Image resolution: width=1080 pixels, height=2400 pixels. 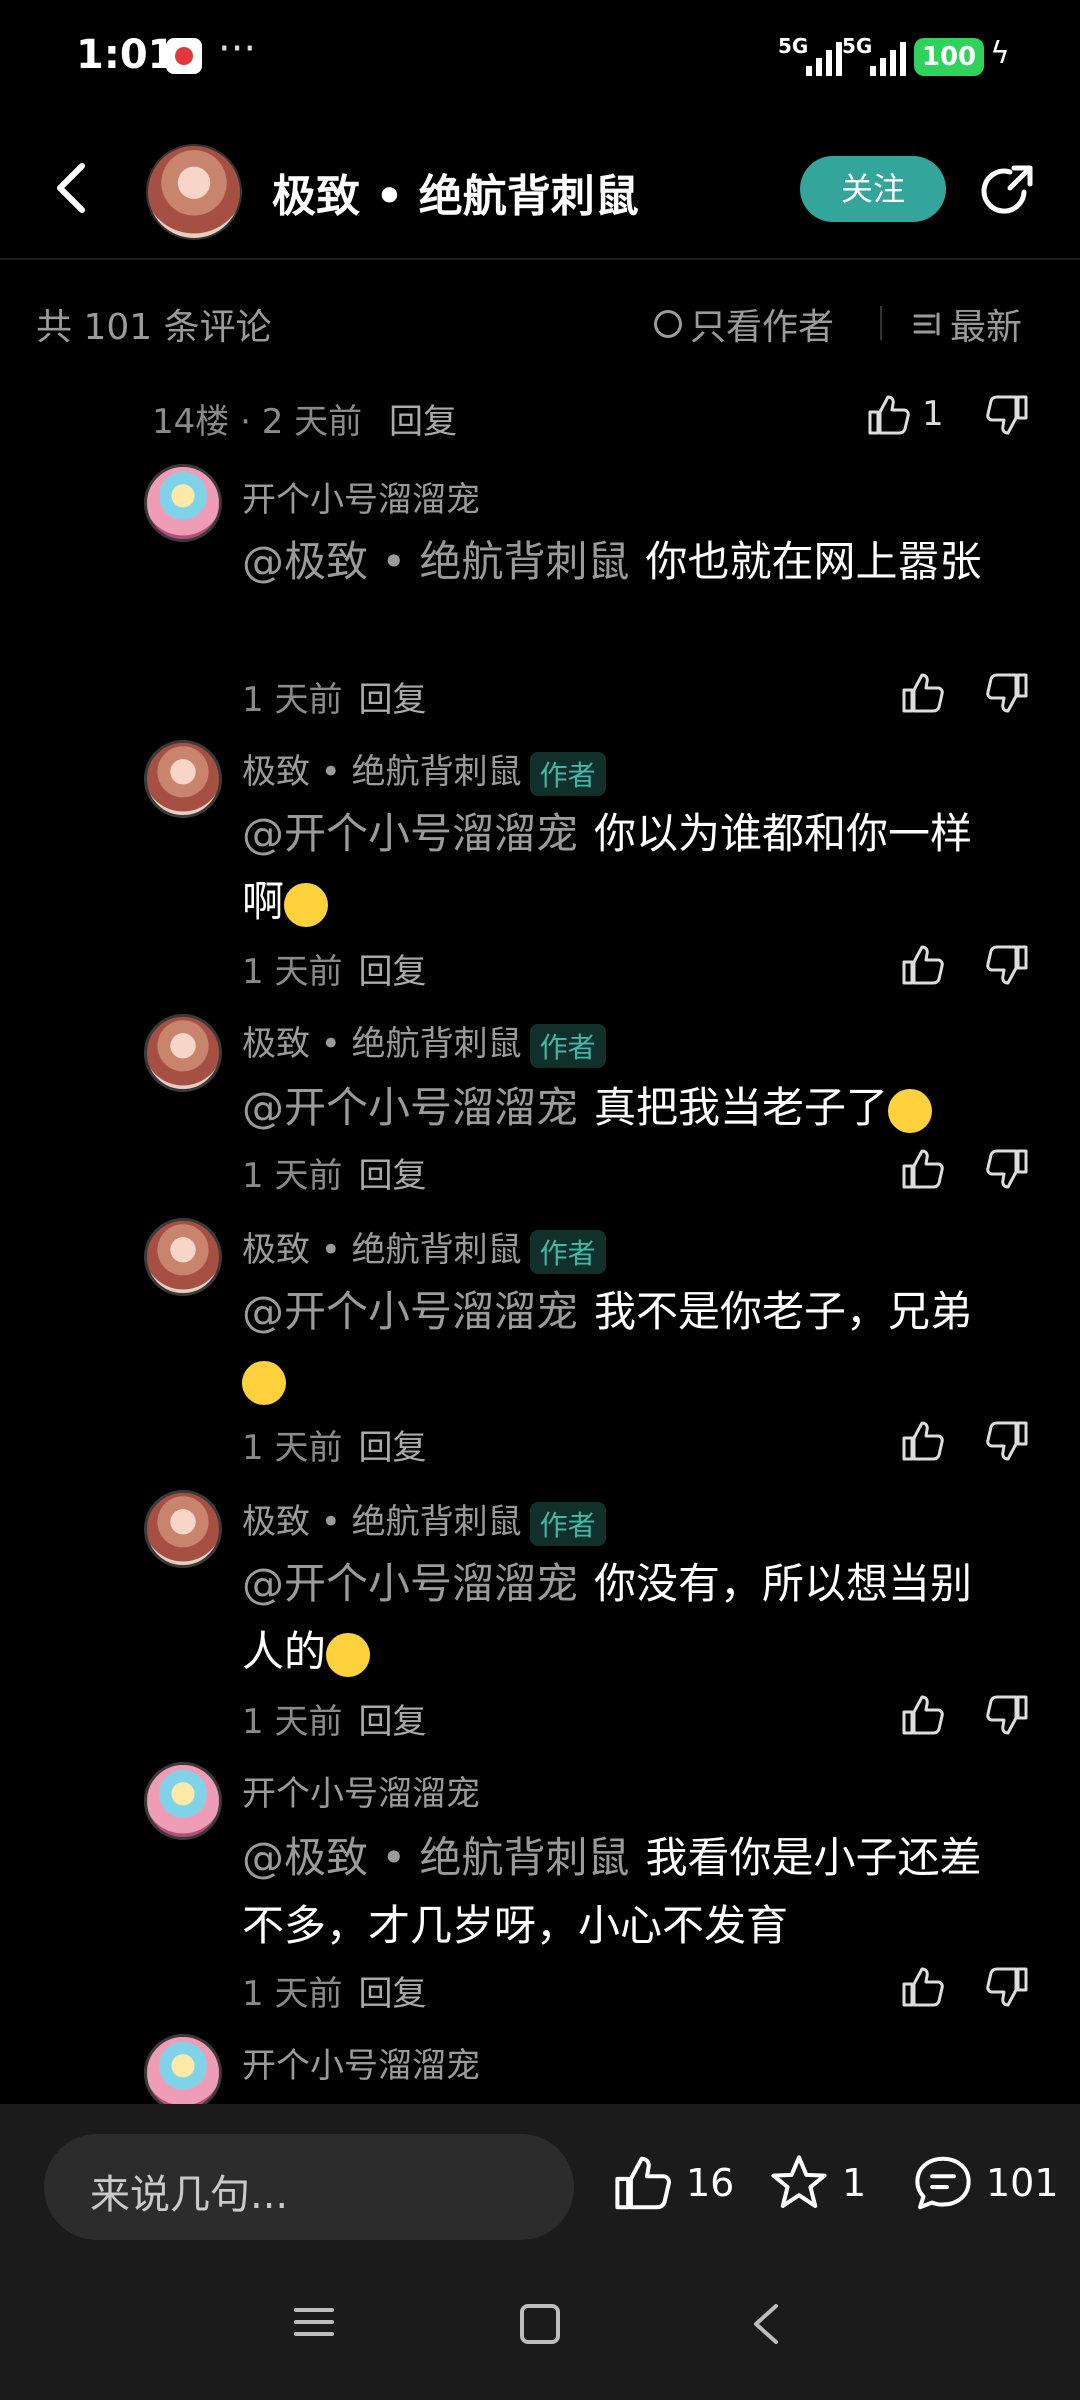 I want to click on comments-button: 101, so click(x=985, y=2183).